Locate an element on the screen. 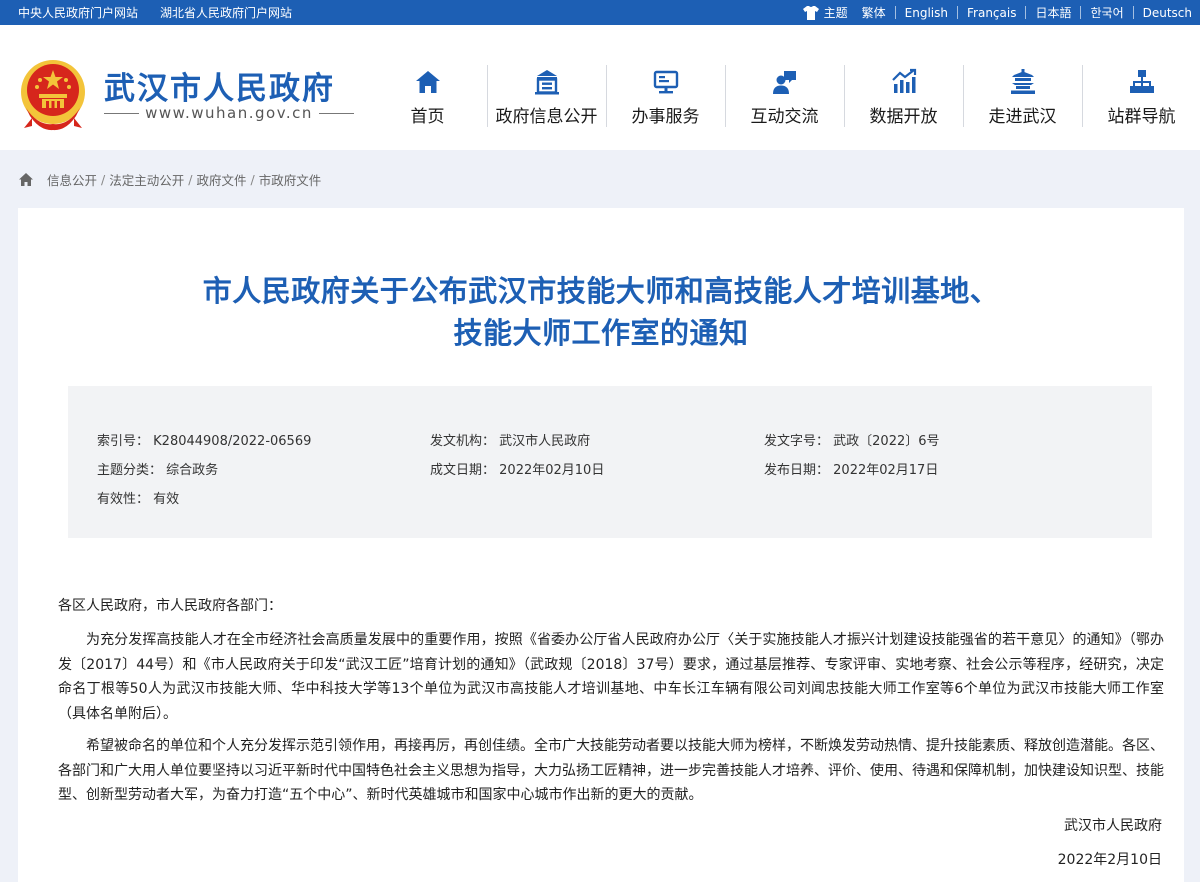 This screenshot has width=1200, height=882. breadcrumb-statutory: 法定主动公开 is located at coordinates (146, 179).